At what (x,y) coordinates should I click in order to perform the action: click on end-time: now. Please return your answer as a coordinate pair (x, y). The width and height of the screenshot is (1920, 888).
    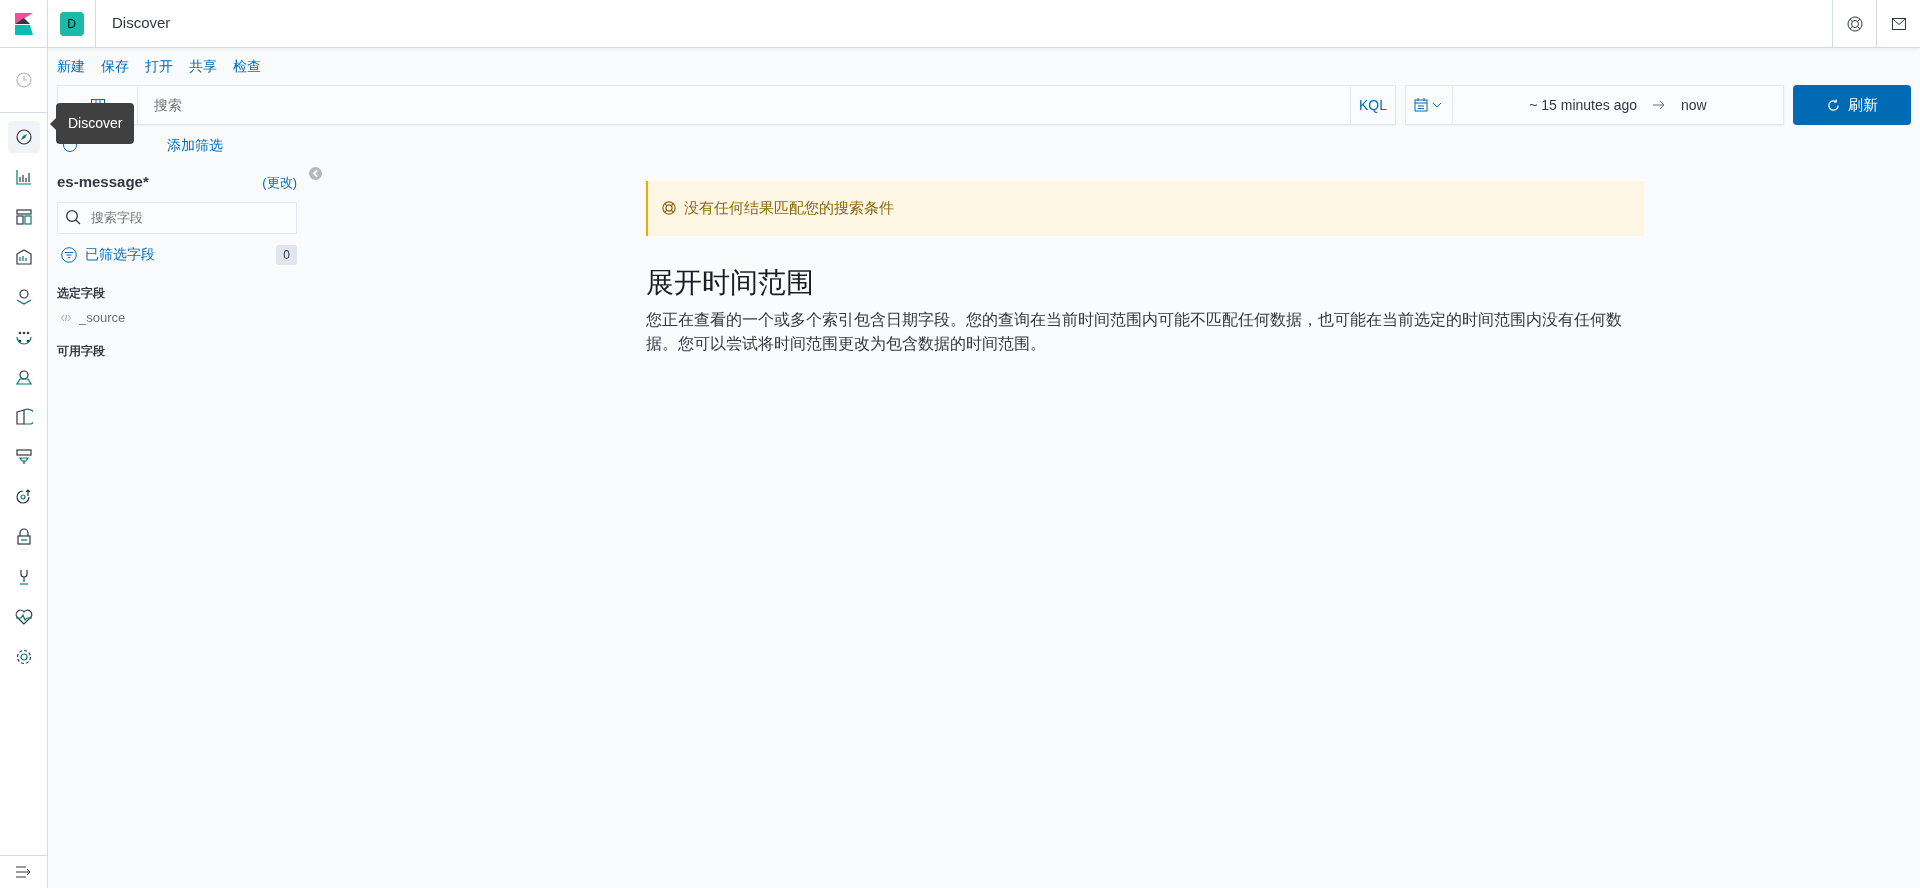
    Looking at the image, I should click on (1694, 105).